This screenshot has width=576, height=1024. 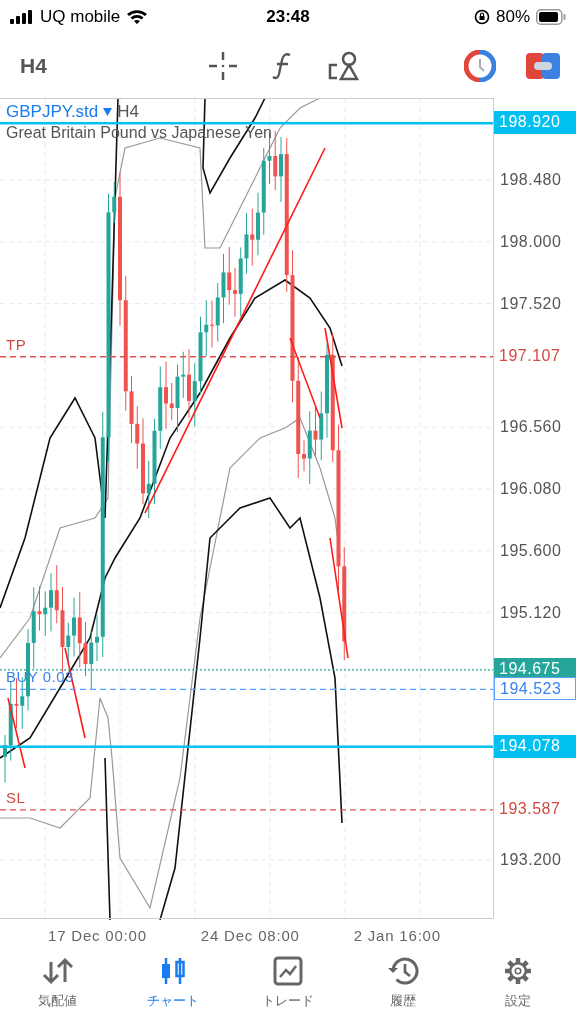 I want to click on price-axis-label: 198.000, so click(x=531, y=241).